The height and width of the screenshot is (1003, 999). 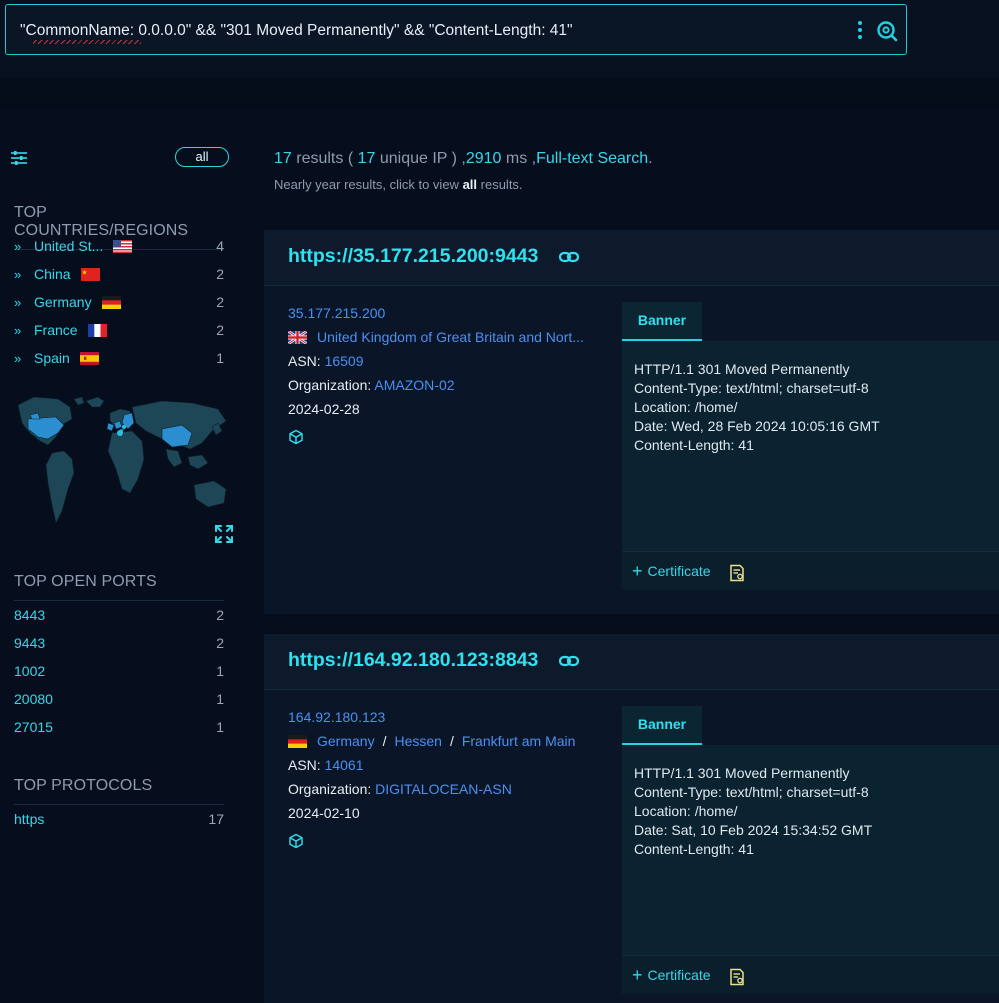 I want to click on result-url-link: https://164.92.180.123:8843, so click(x=413, y=660).